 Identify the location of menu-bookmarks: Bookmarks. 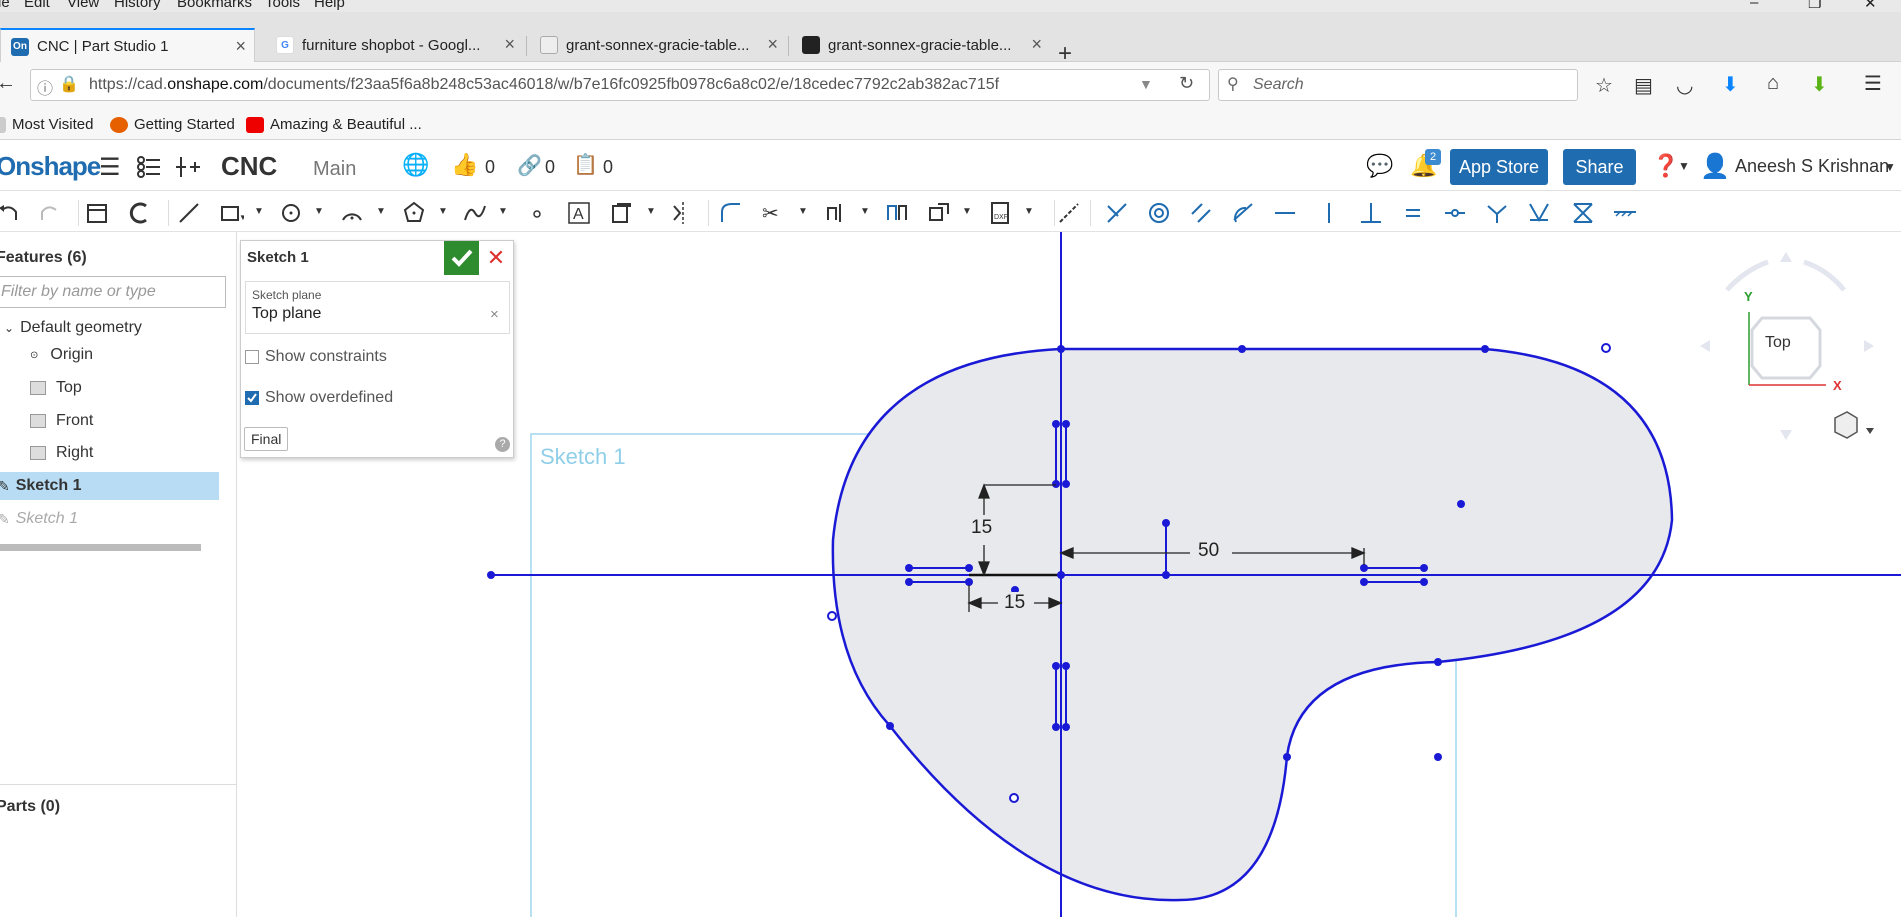
(214, 5).